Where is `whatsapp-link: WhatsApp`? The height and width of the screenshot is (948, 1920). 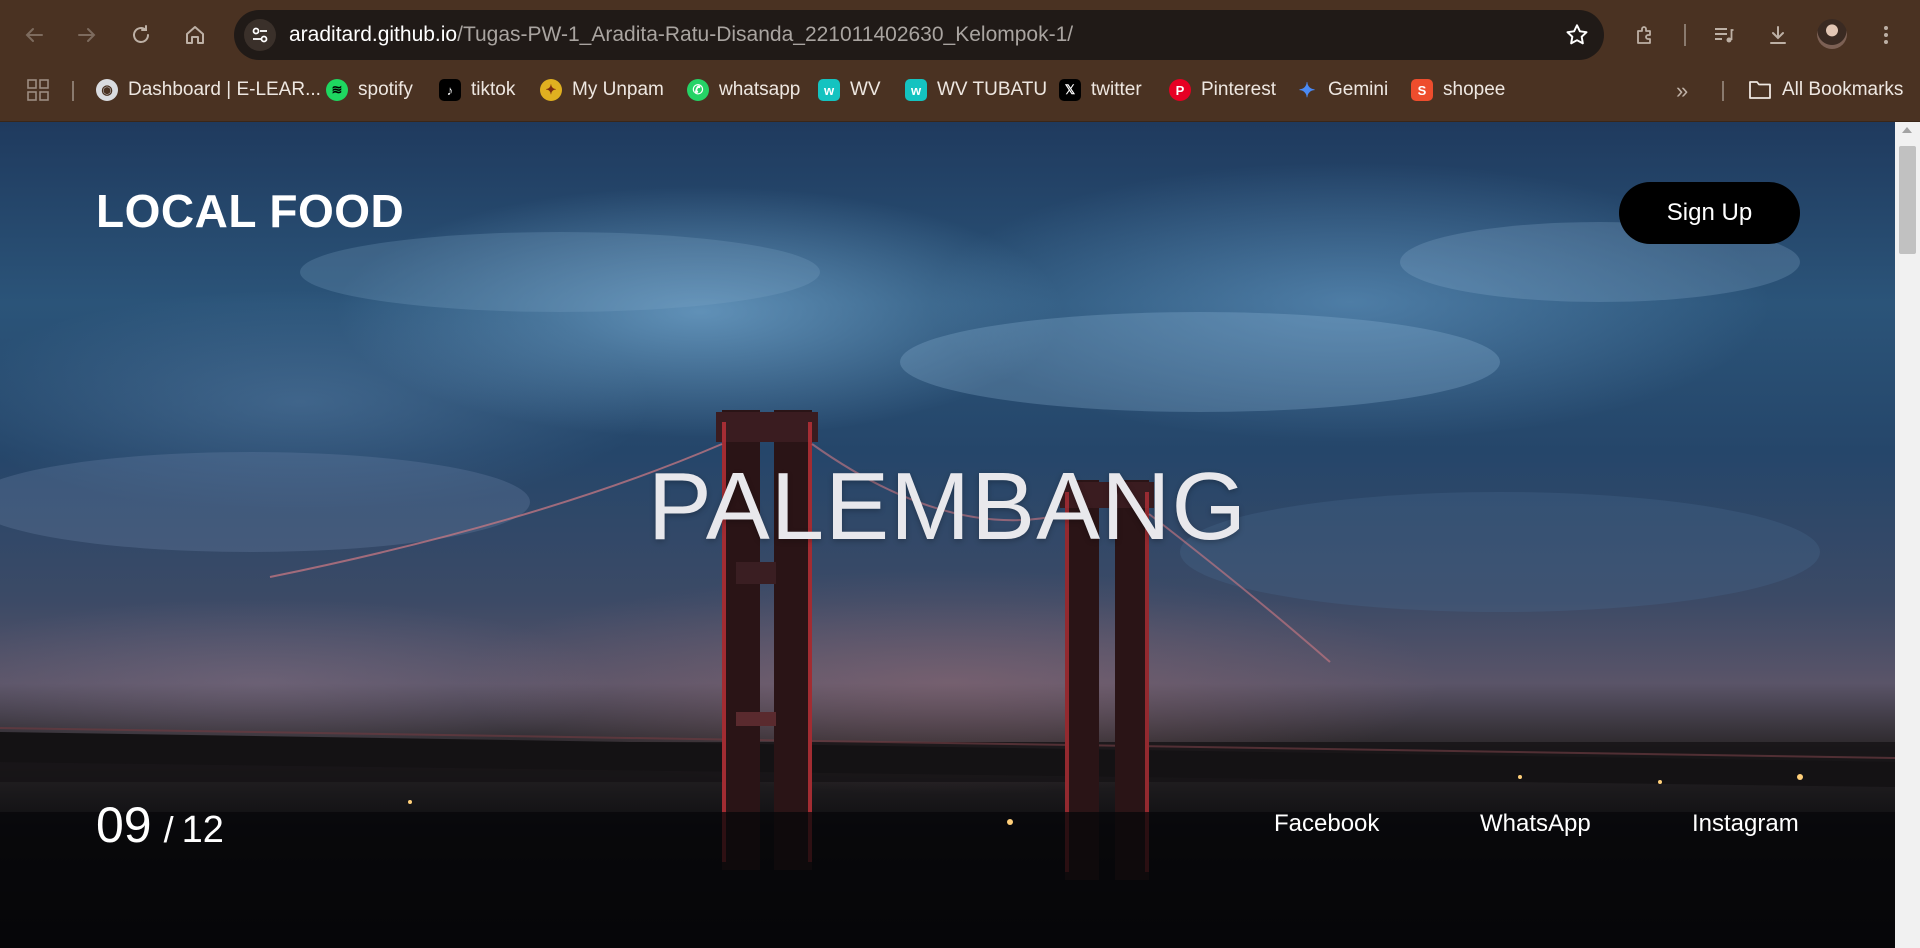
whatsapp-link: WhatsApp is located at coordinates (1535, 824).